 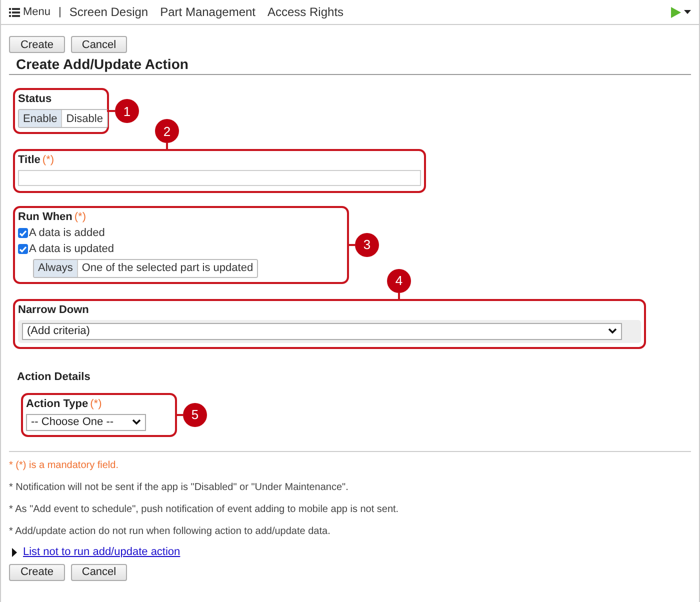 What do you see at coordinates (367, 244) in the screenshot?
I see `callout-number: 3` at bounding box center [367, 244].